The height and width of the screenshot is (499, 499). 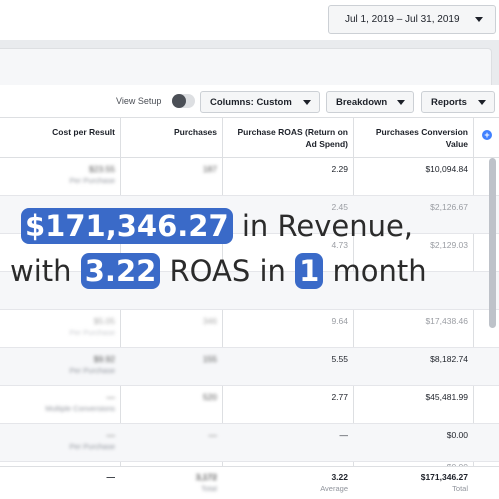 I want to click on total-roas: 3.22, so click(x=339, y=477).